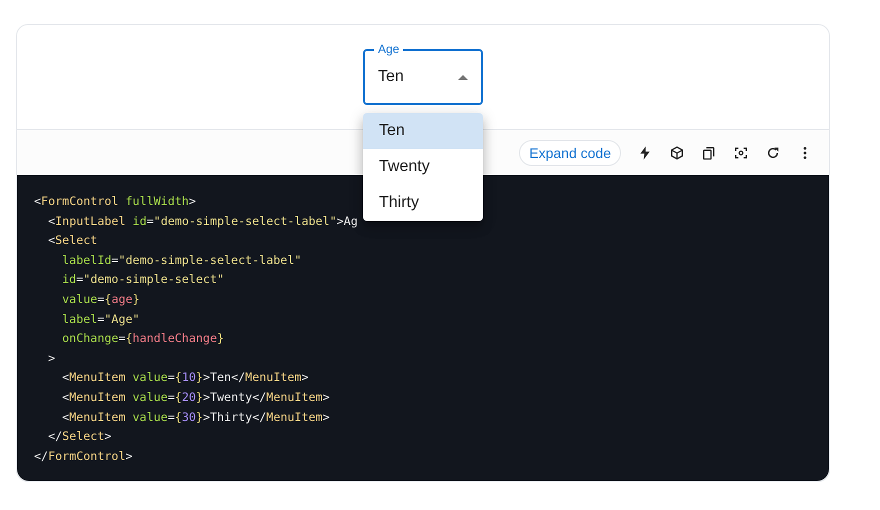 The width and height of the screenshot is (880, 510). I want to click on menu-item: Twenty, so click(423, 167).